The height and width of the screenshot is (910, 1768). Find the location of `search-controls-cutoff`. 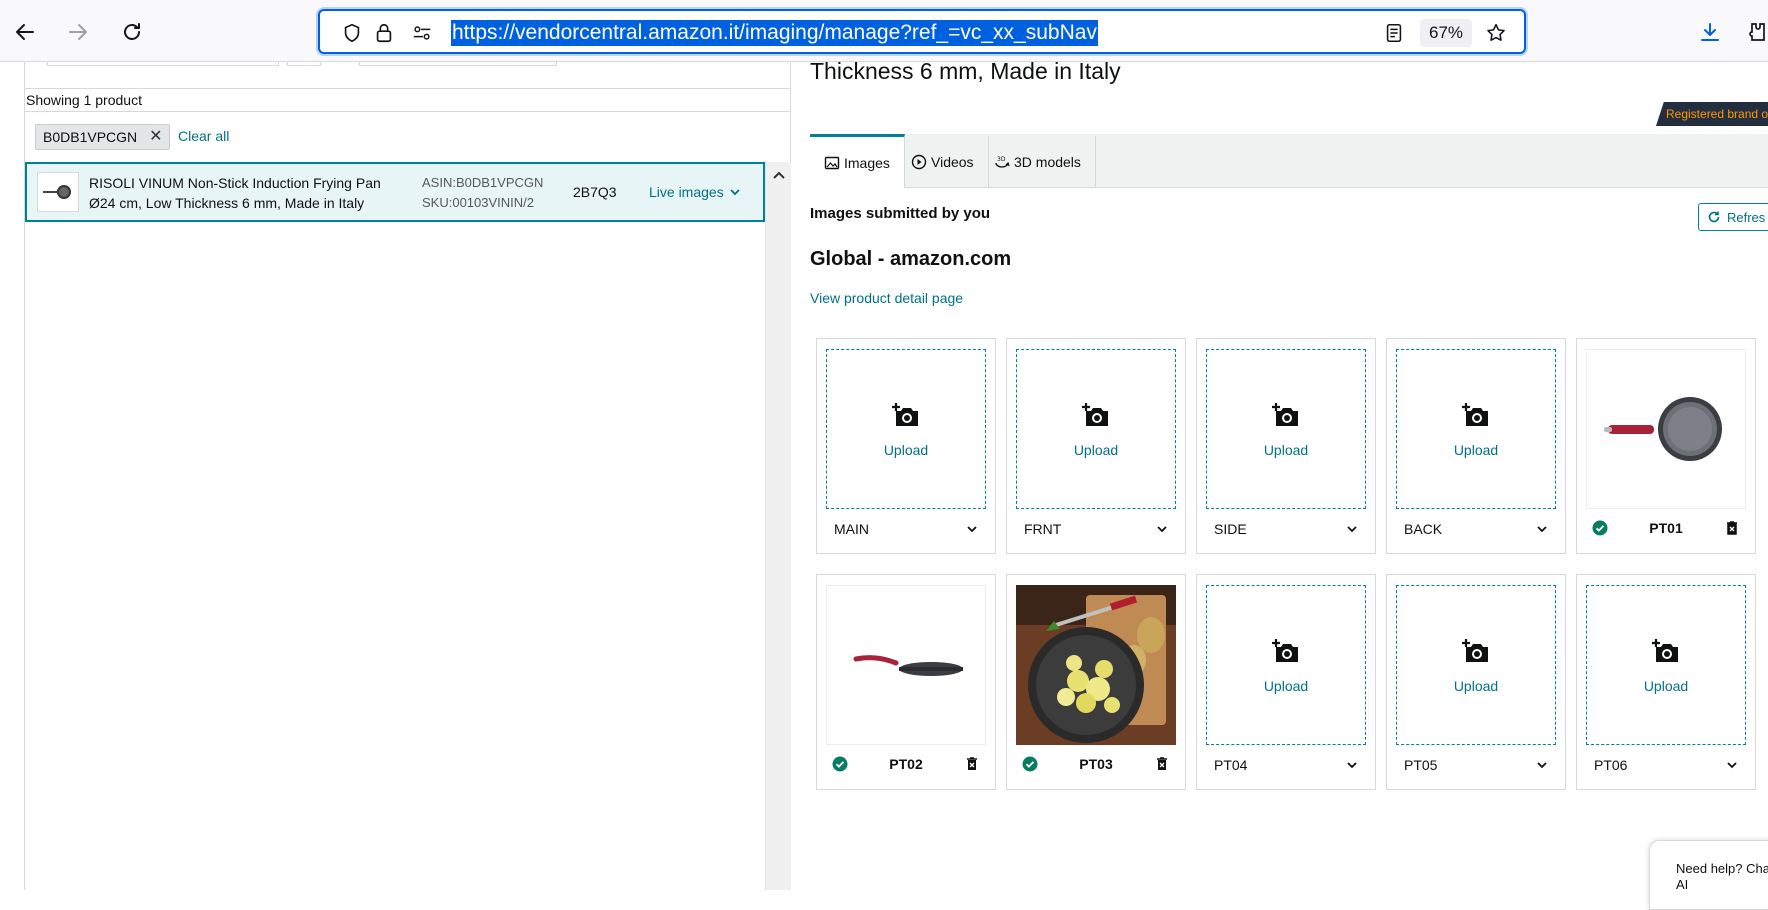

search-controls-cutoff is located at coordinates (302, 66).